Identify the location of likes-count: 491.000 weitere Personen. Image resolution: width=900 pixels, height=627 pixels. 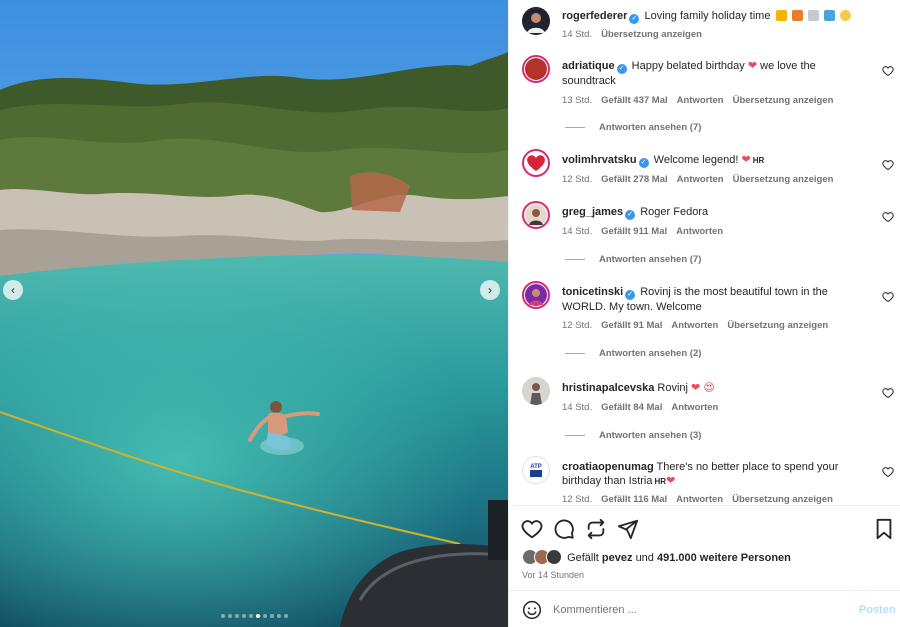
(724, 558).